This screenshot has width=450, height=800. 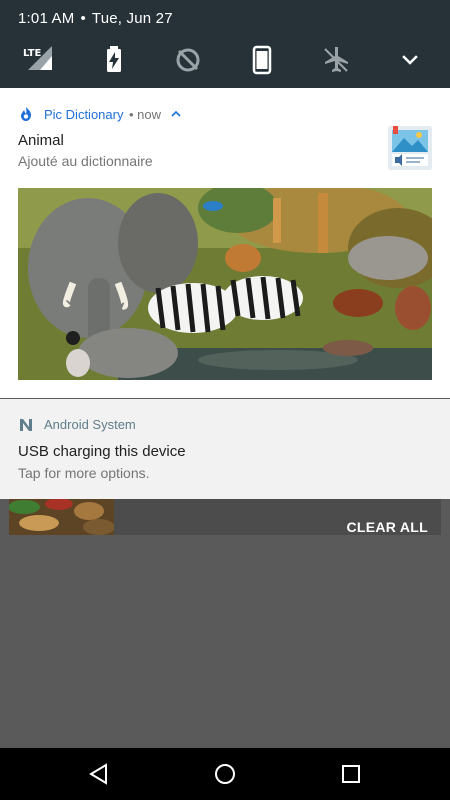 What do you see at coordinates (61, 517) in the screenshot?
I see `collapsed-notification-thumbnail` at bounding box center [61, 517].